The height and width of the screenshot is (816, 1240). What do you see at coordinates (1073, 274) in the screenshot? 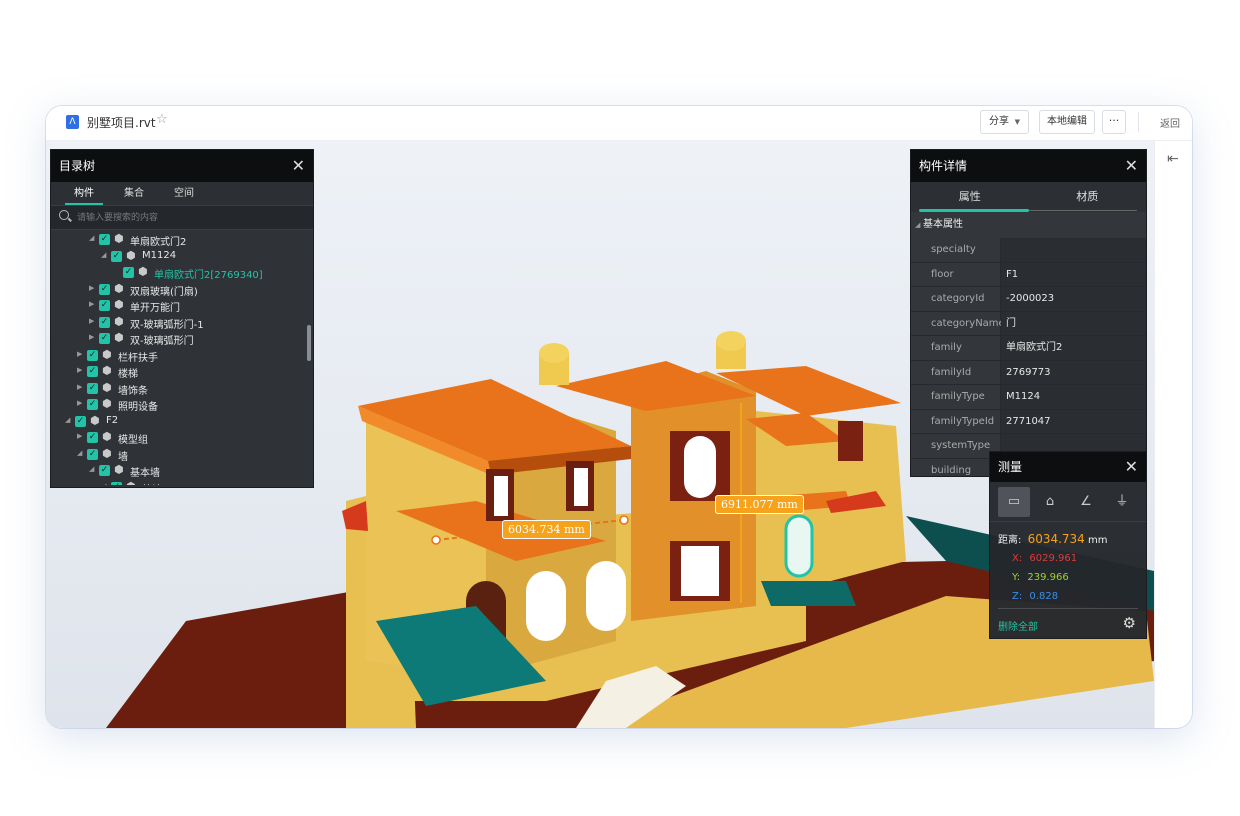
I see `property-value: F1` at bounding box center [1073, 274].